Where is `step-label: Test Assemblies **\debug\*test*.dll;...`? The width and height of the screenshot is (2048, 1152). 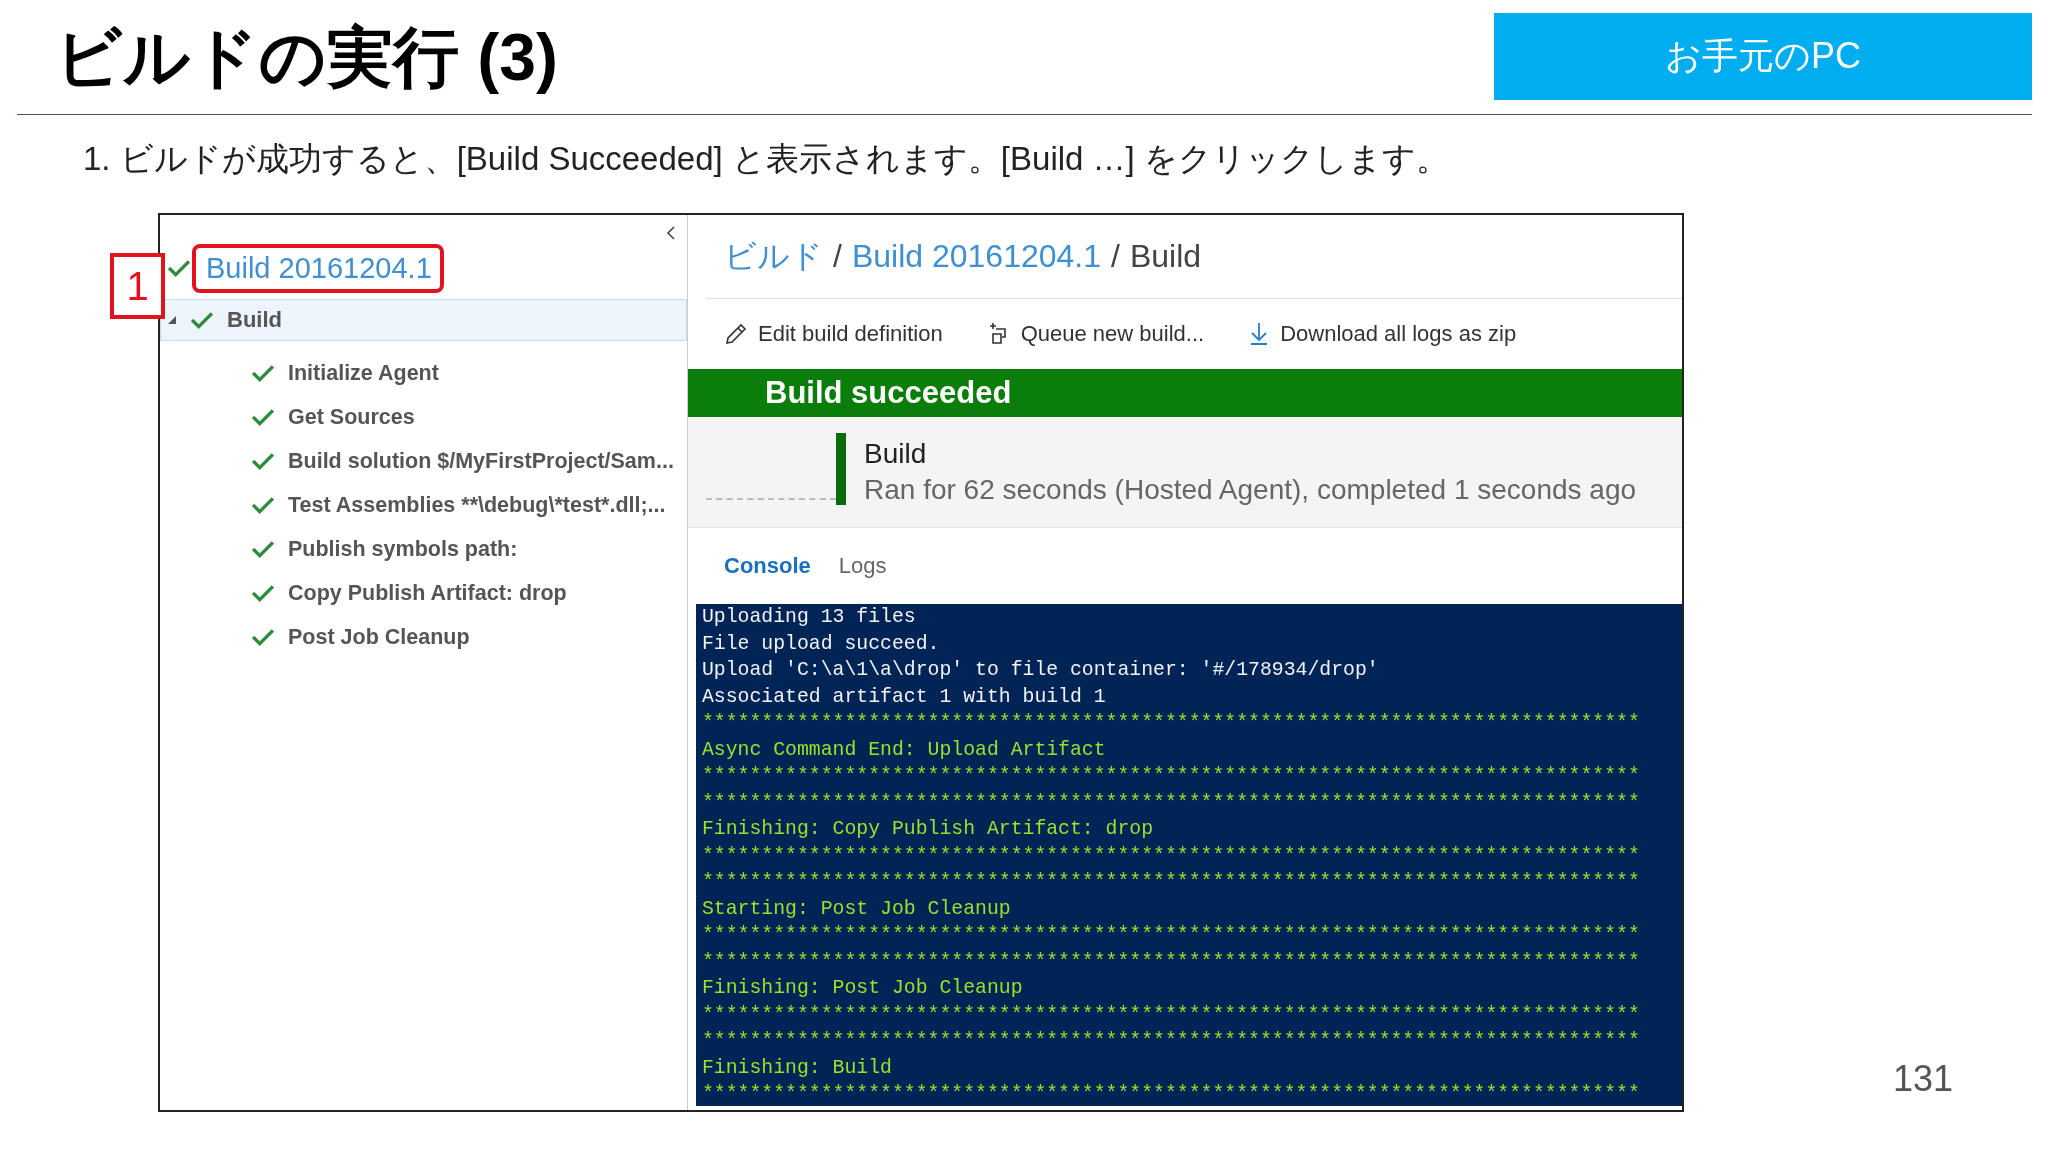 step-label: Test Assemblies **\debug\*test*.dll;... is located at coordinates (477, 505).